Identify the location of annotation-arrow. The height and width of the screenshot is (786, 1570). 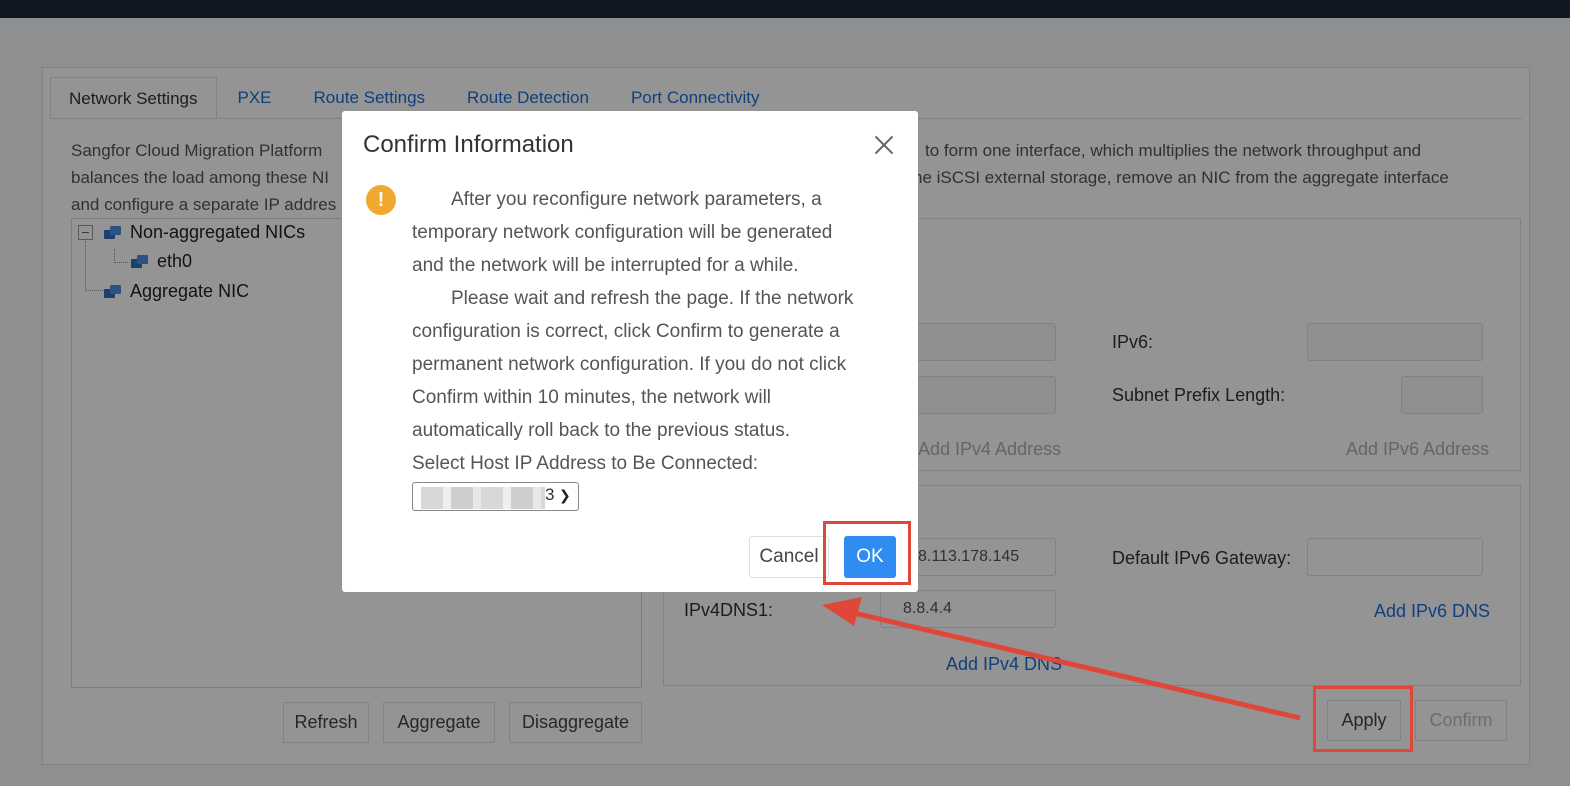
(1061, 659).